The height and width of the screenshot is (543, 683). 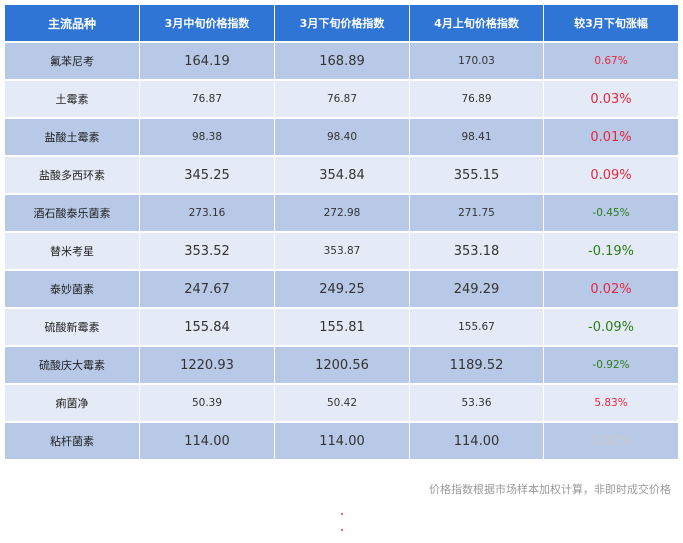 I want to click on late-march-value: 76.87, so click(x=342, y=100).